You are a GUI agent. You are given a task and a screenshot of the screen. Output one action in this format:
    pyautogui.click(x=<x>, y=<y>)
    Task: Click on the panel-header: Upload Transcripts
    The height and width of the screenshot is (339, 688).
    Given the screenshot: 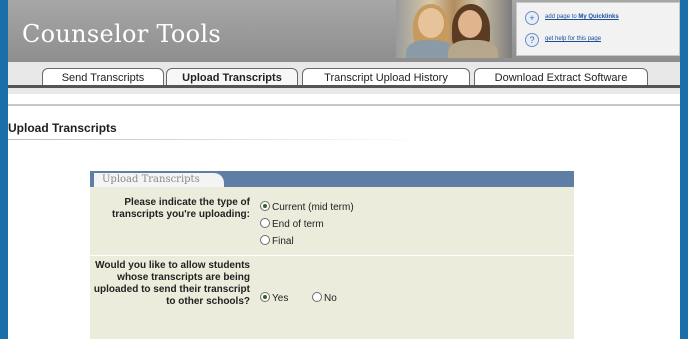 What is the action you would take?
    pyautogui.click(x=332, y=179)
    